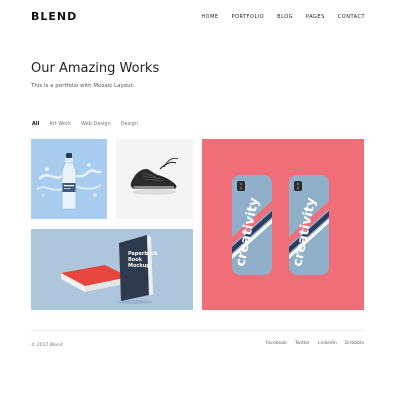 Image resolution: width=400 pixels, height=400 pixels. I want to click on footer-copyright: © 2017 Blend, so click(47, 345).